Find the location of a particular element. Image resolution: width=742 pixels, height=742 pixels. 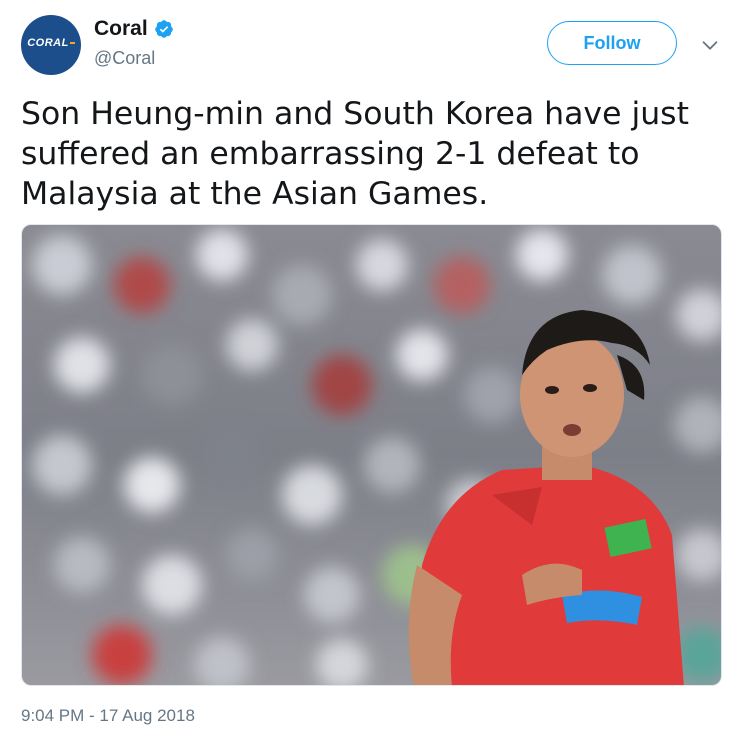

tweet-header: CORAL Coral @Coral Follow is located at coordinates (371, 45).